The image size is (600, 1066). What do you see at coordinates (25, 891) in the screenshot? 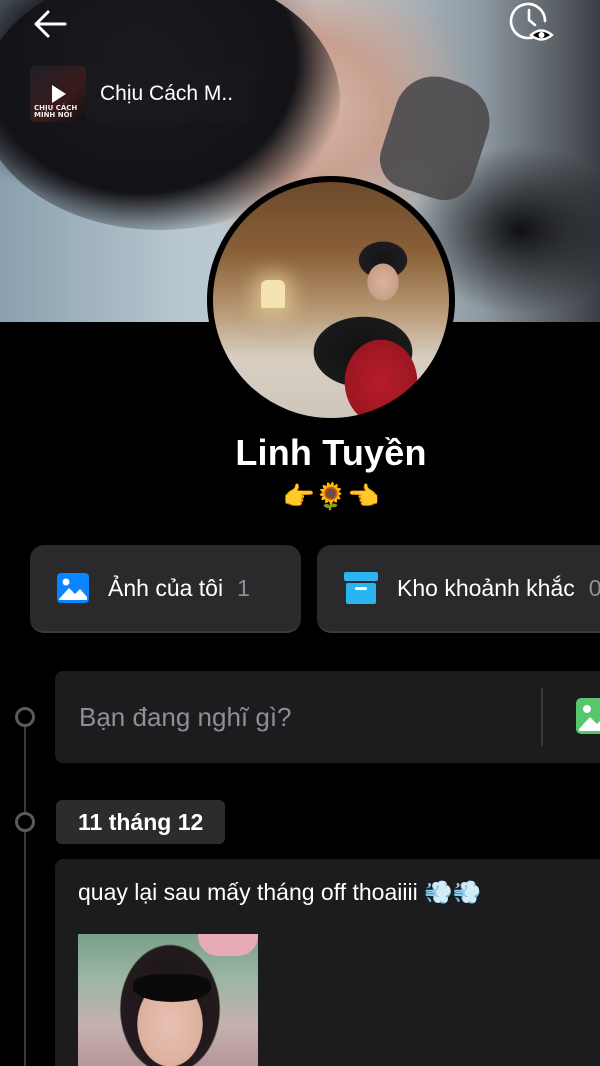
I see `timeline-line` at bounding box center [25, 891].